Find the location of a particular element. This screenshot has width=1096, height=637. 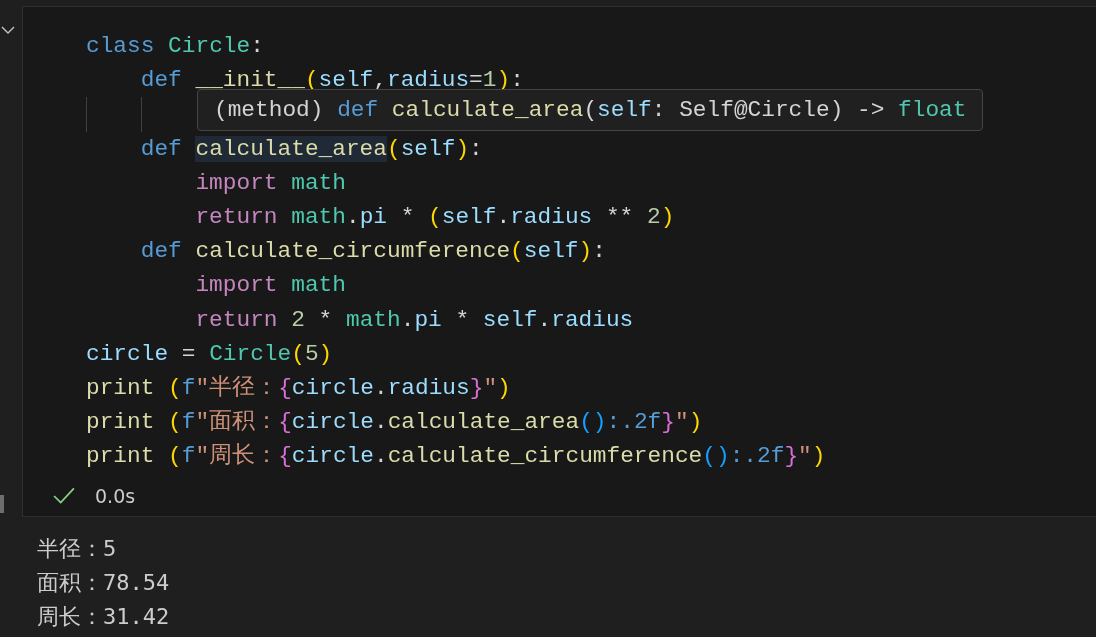

execution-time: 0.0s is located at coordinates (115, 496).